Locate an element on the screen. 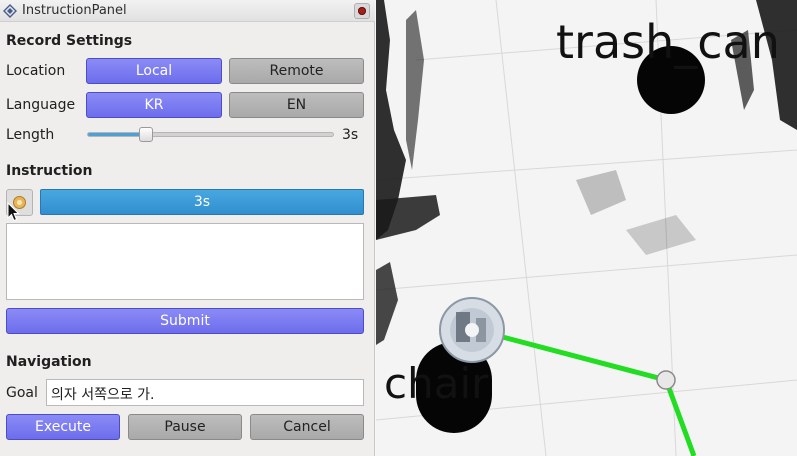 This screenshot has height=456, width=797. robot is located at coordinates (472, 330).